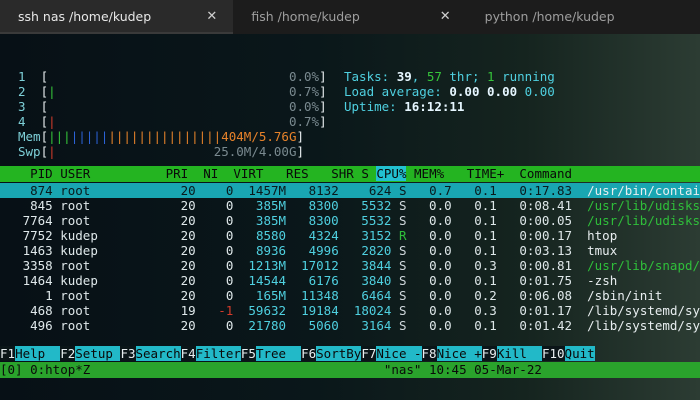 The height and width of the screenshot is (400, 700). Describe the element at coordinates (38, 353) in the screenshot. I see `fkey-label: Help` at that location.